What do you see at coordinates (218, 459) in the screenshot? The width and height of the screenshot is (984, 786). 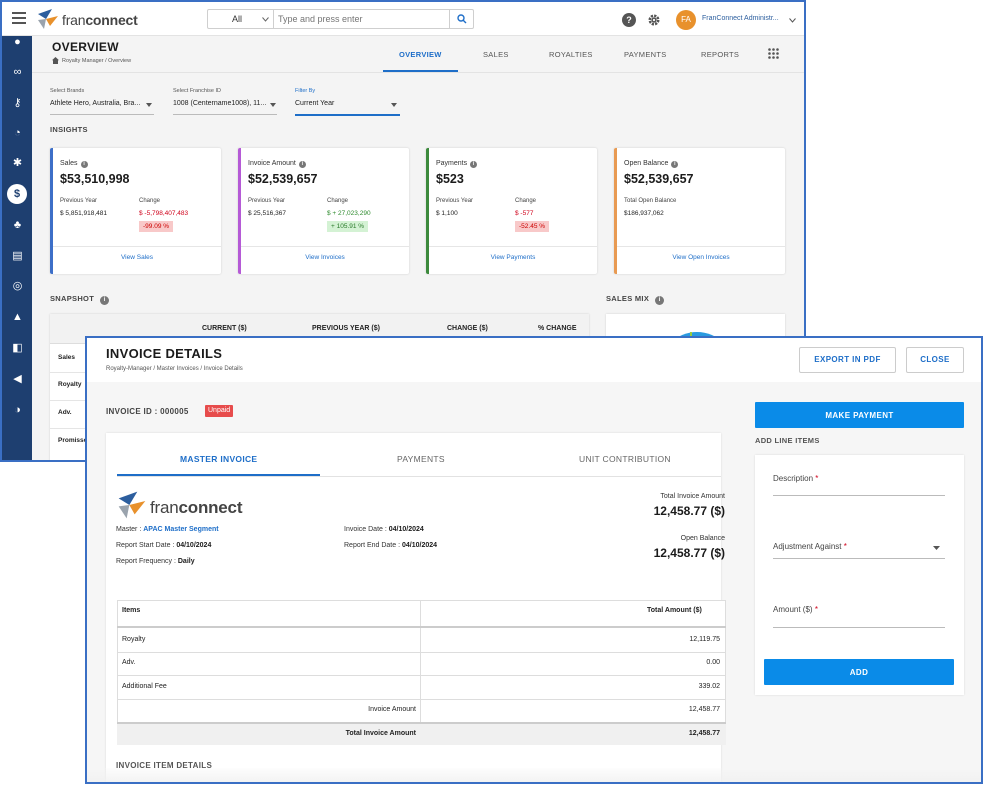 I see `tab-master-invoice: MASTER INVOICE` at bounding box center [218, 459].